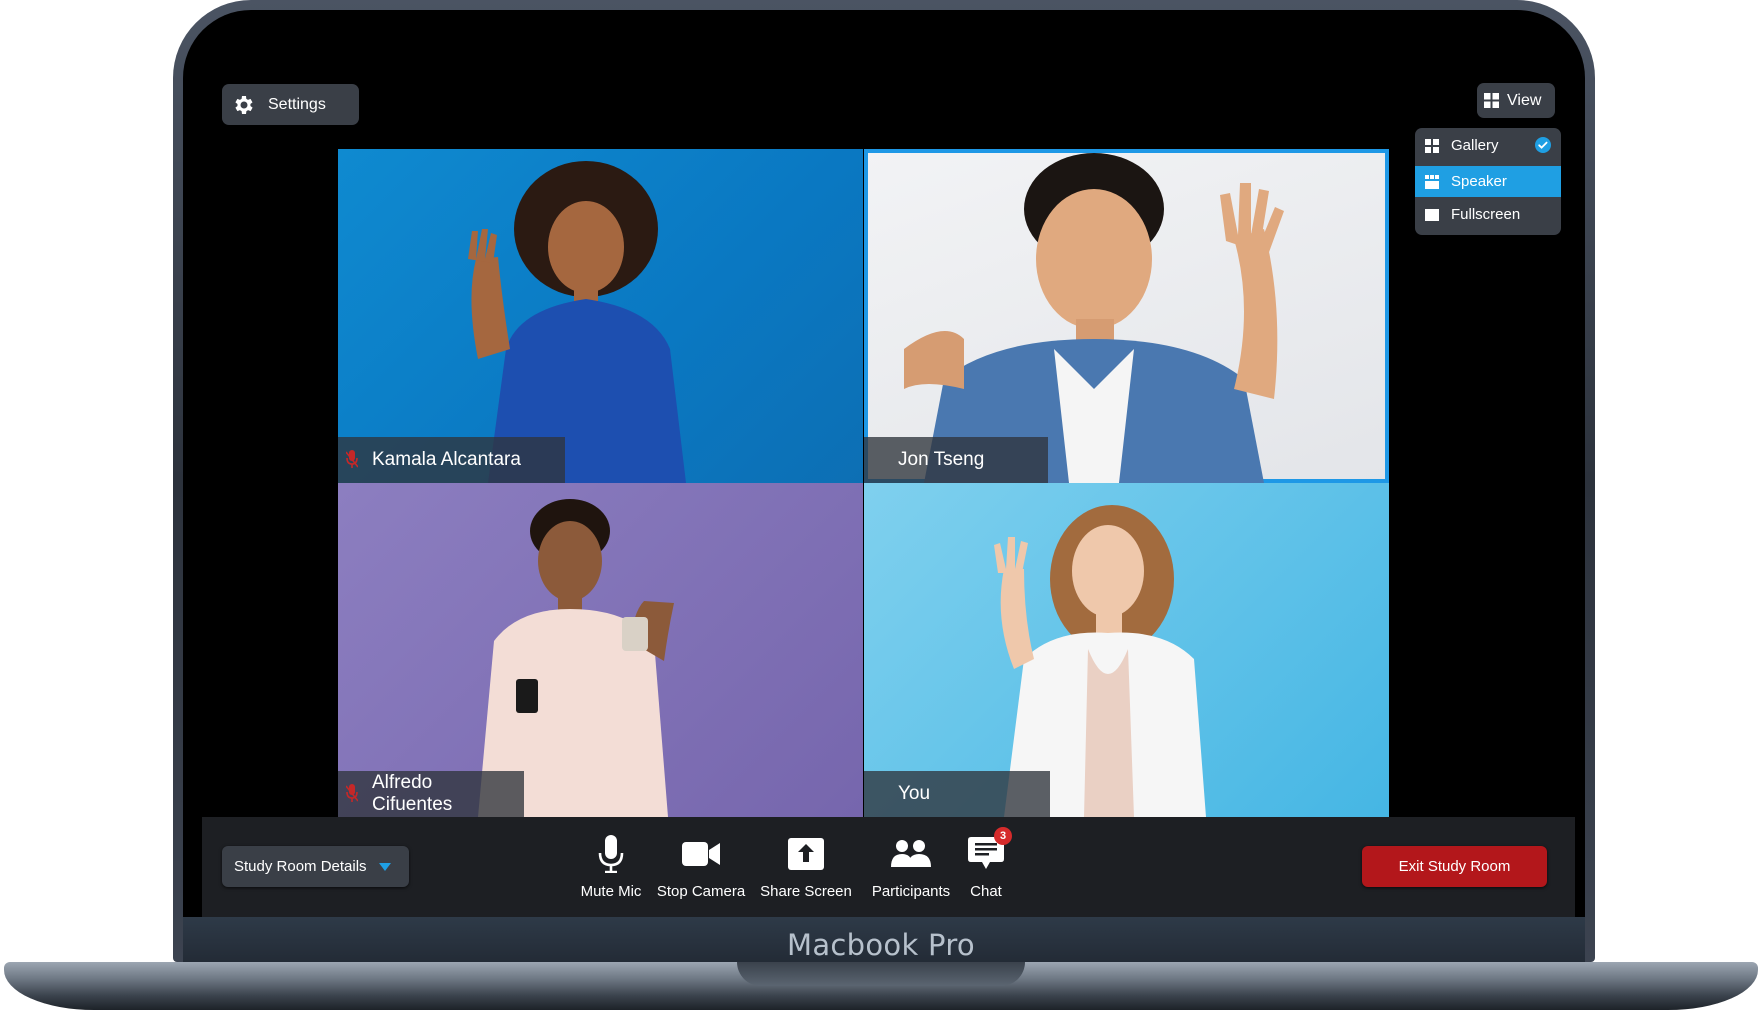 The height and width of the screenshot is (1022, 1762). What do you see at coordinates (1454, 866) in the screenshot?
I see `exit-study-room-button: Exit Study Room` at bounding box center [1454, 866].